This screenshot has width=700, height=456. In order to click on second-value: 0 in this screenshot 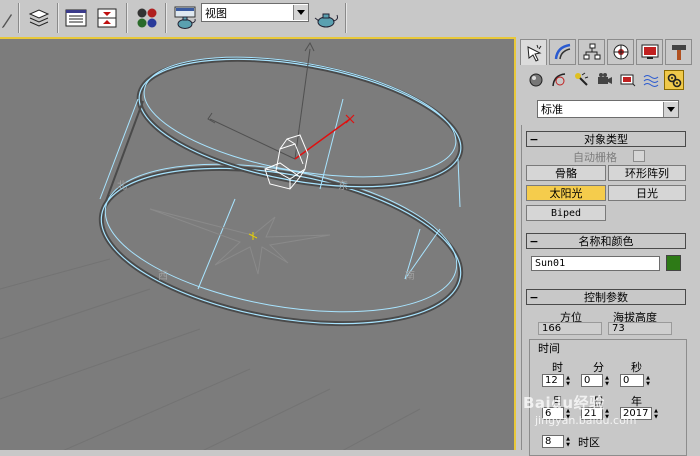, I will do `click(632, 380)`.